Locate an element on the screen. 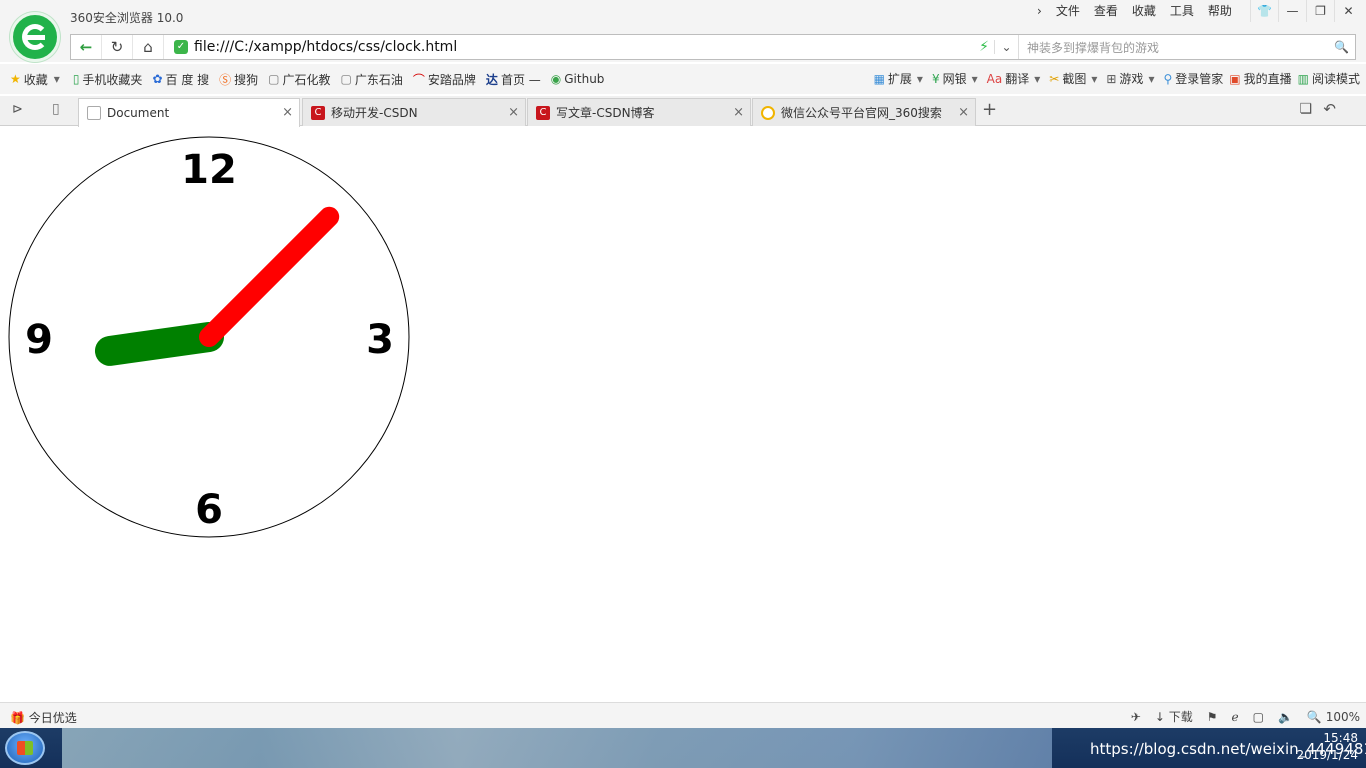 This screenshot has width=1366, height=768. da-icon: 达 is located at coordinates (491, 79).